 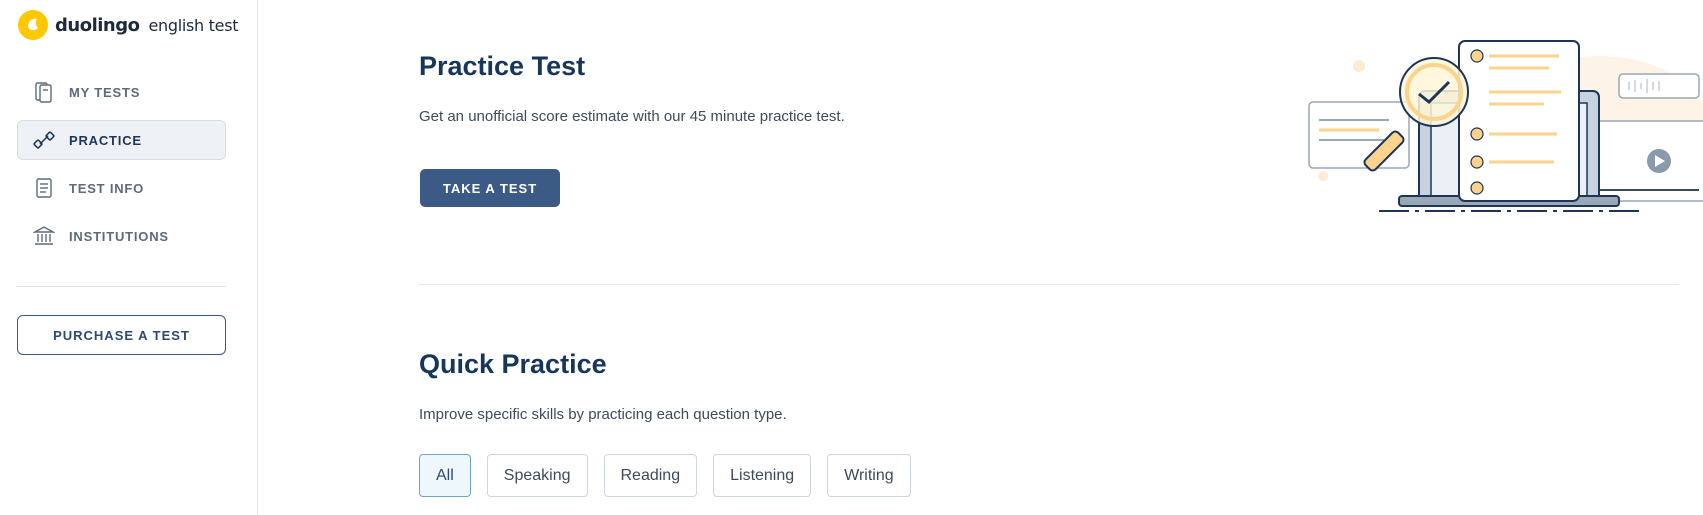 I want to click on logo: duolingo english test, so click(x=128, y=25).